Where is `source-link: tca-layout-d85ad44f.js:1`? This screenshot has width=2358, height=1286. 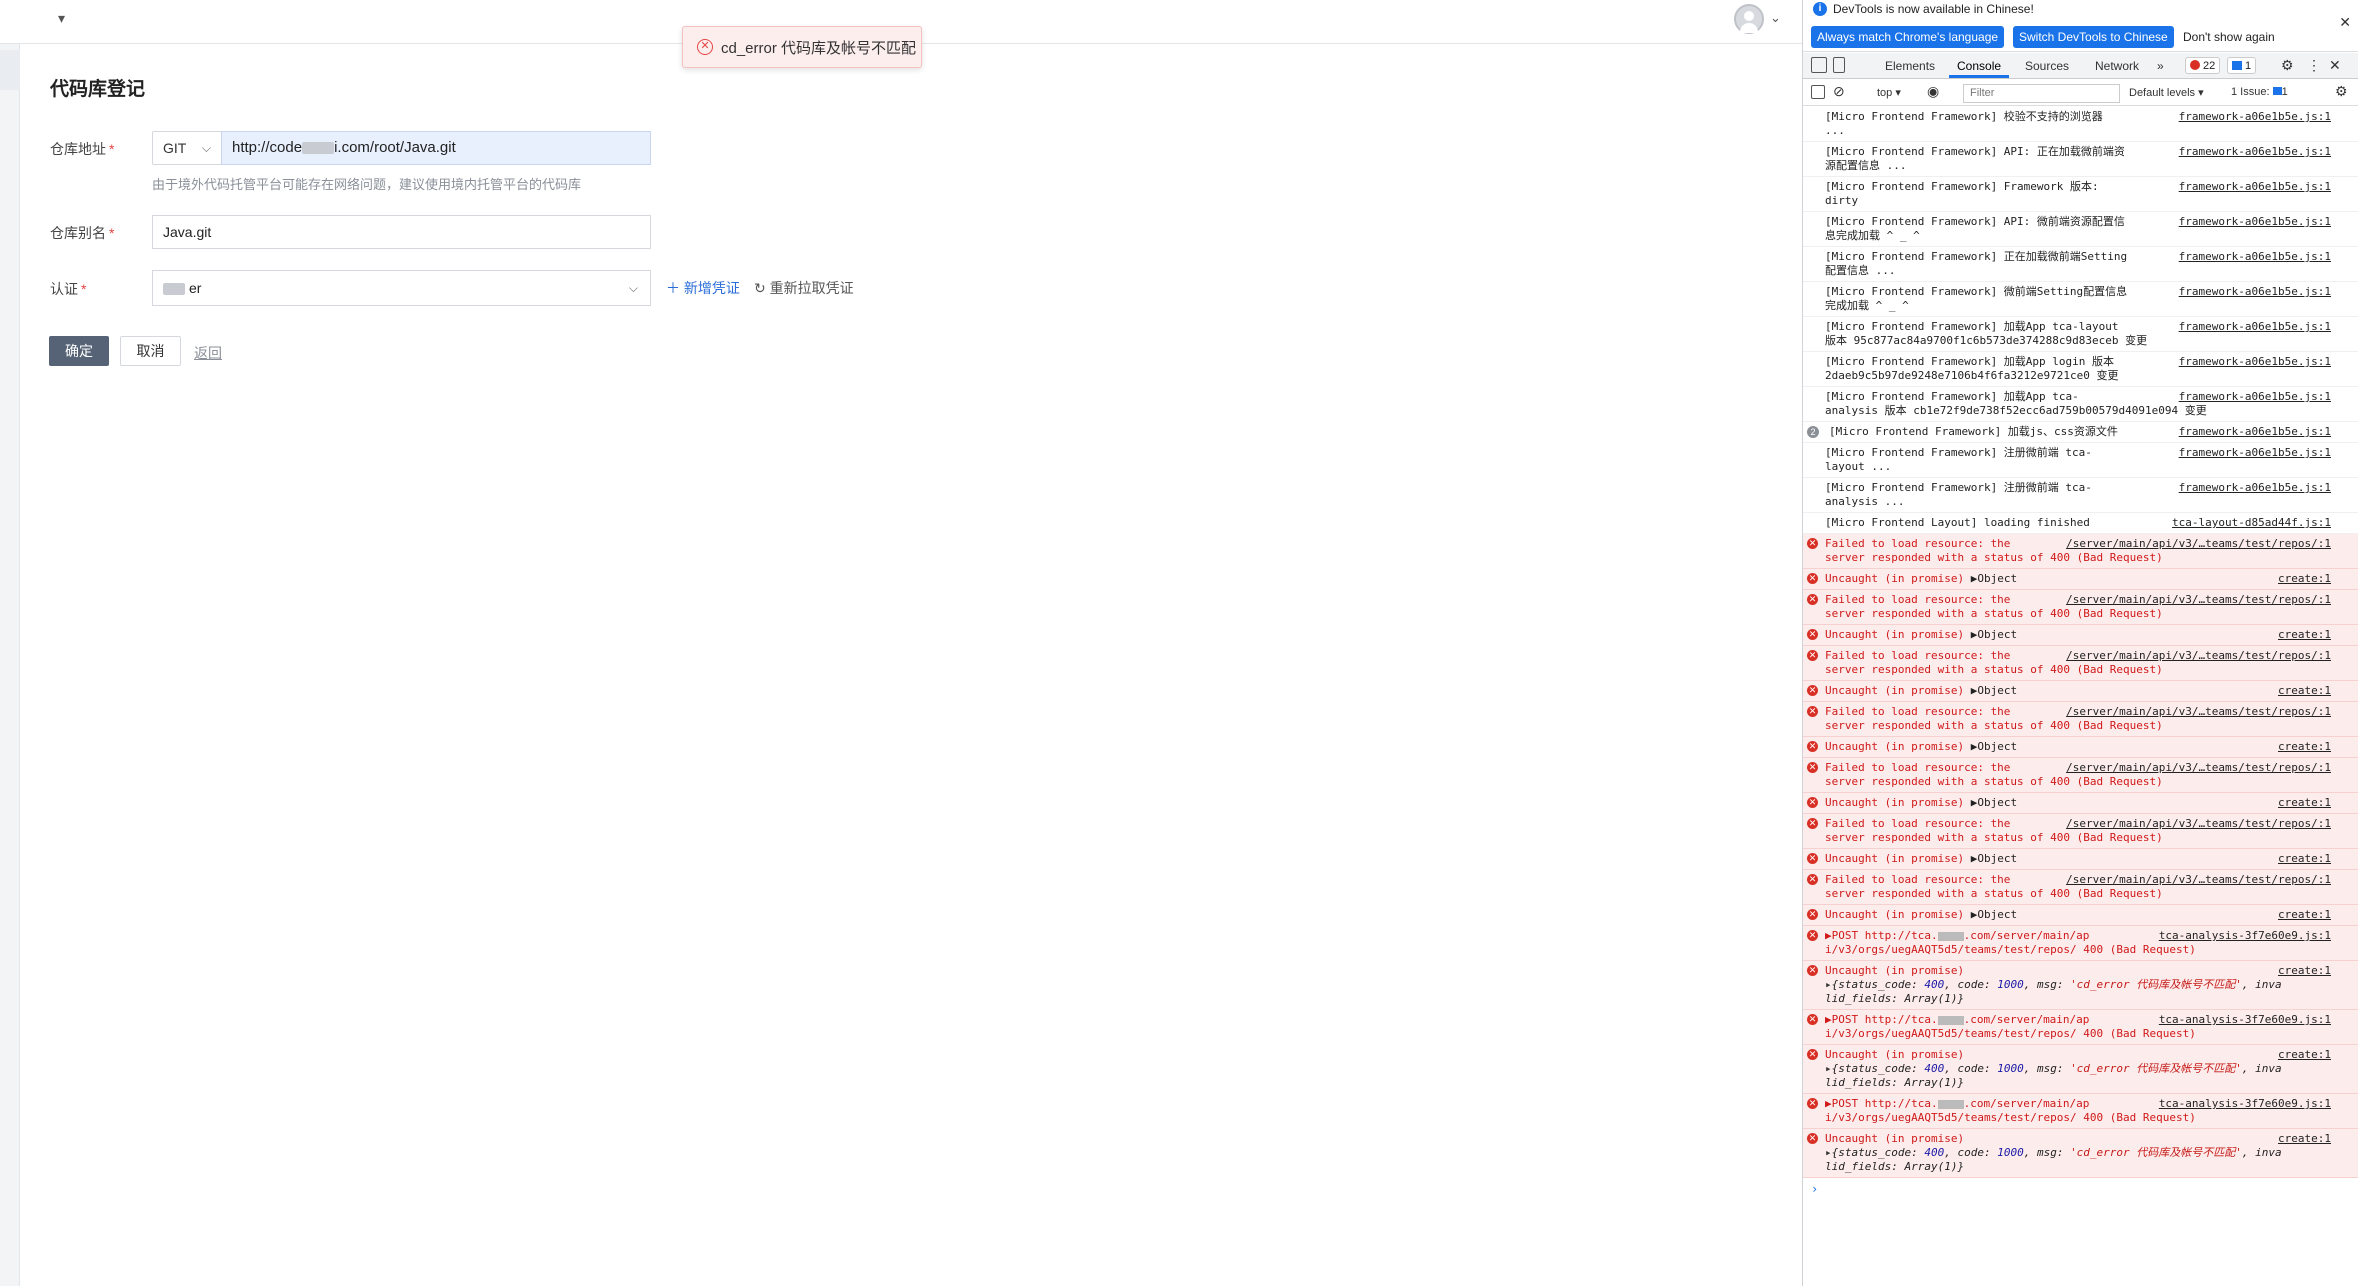
source-link: tca-layout-d85ad44f.js:1 is located at coordinates (2251, 523).